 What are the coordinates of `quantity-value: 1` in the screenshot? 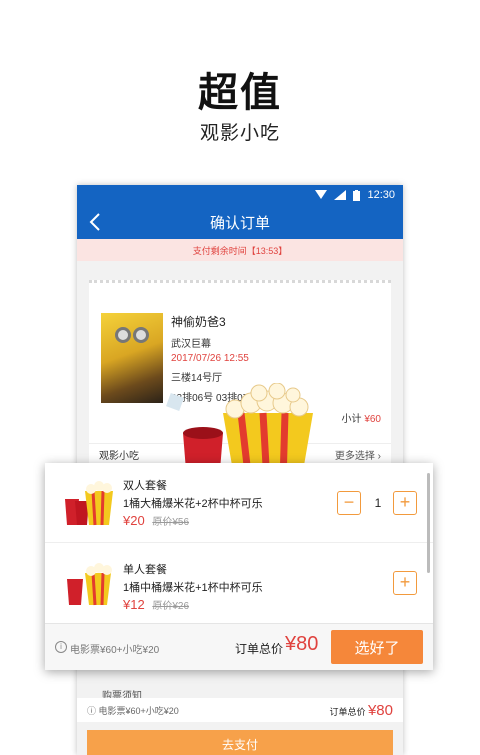 It's located at (378, 503).